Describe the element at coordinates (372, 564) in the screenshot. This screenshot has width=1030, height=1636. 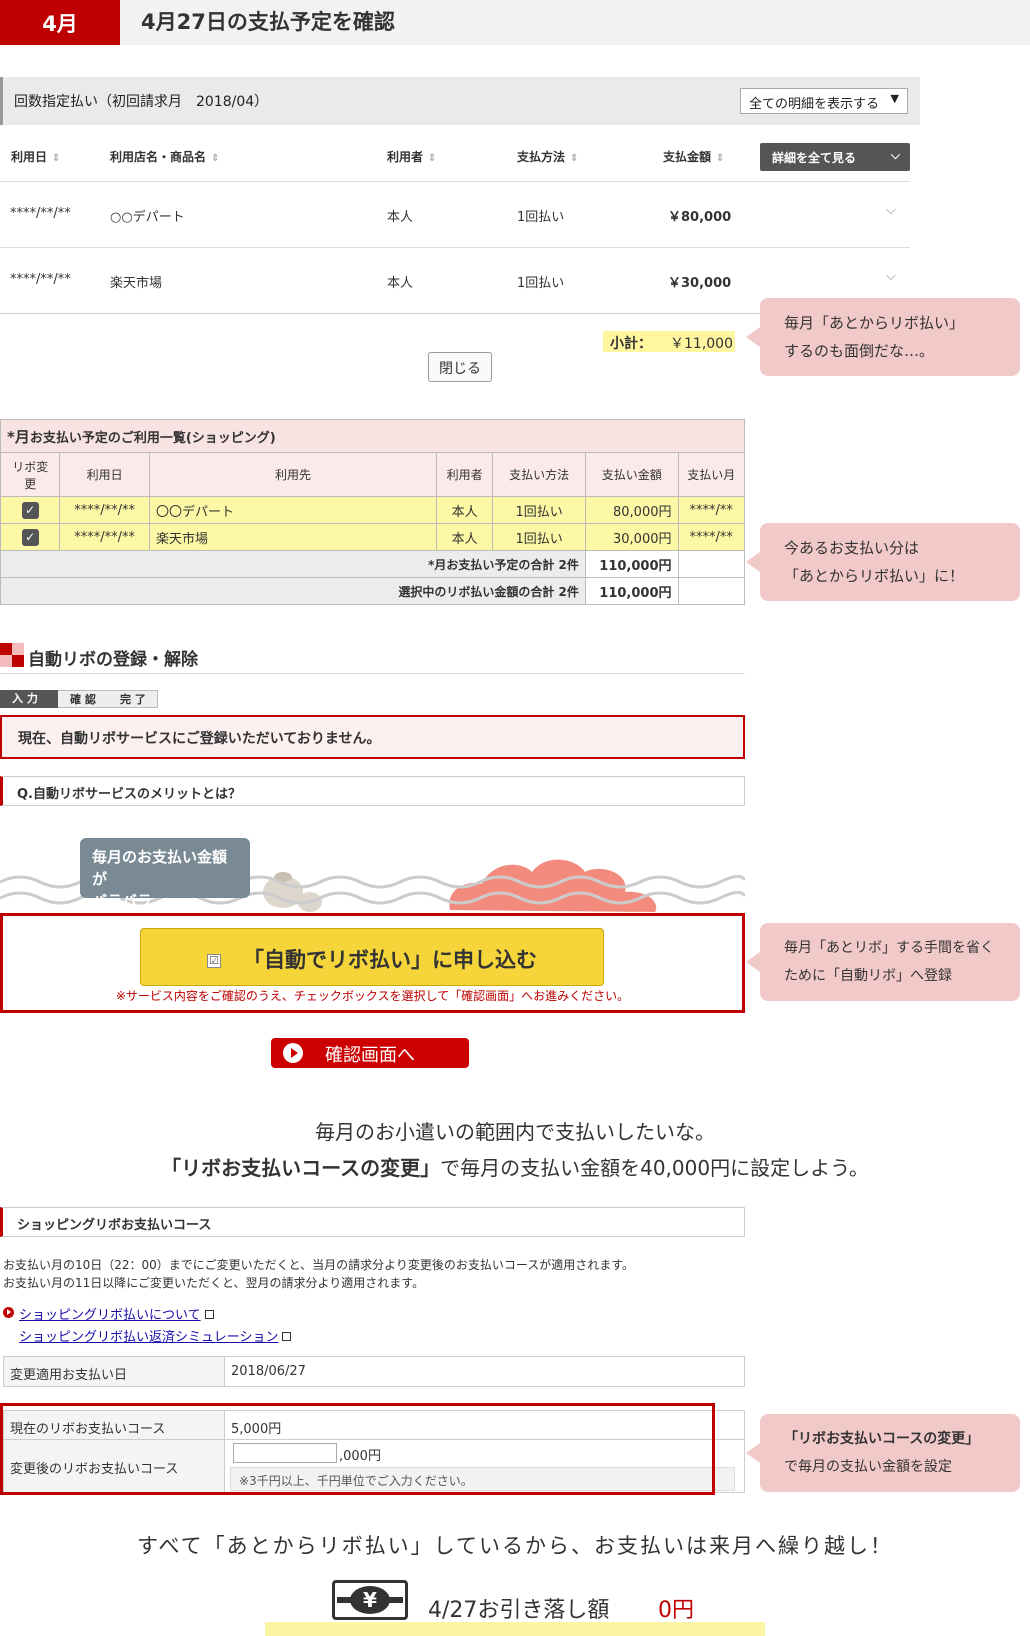
I see `sum-row: *月お支払い予定の合計 2件 110,000円` at that location.